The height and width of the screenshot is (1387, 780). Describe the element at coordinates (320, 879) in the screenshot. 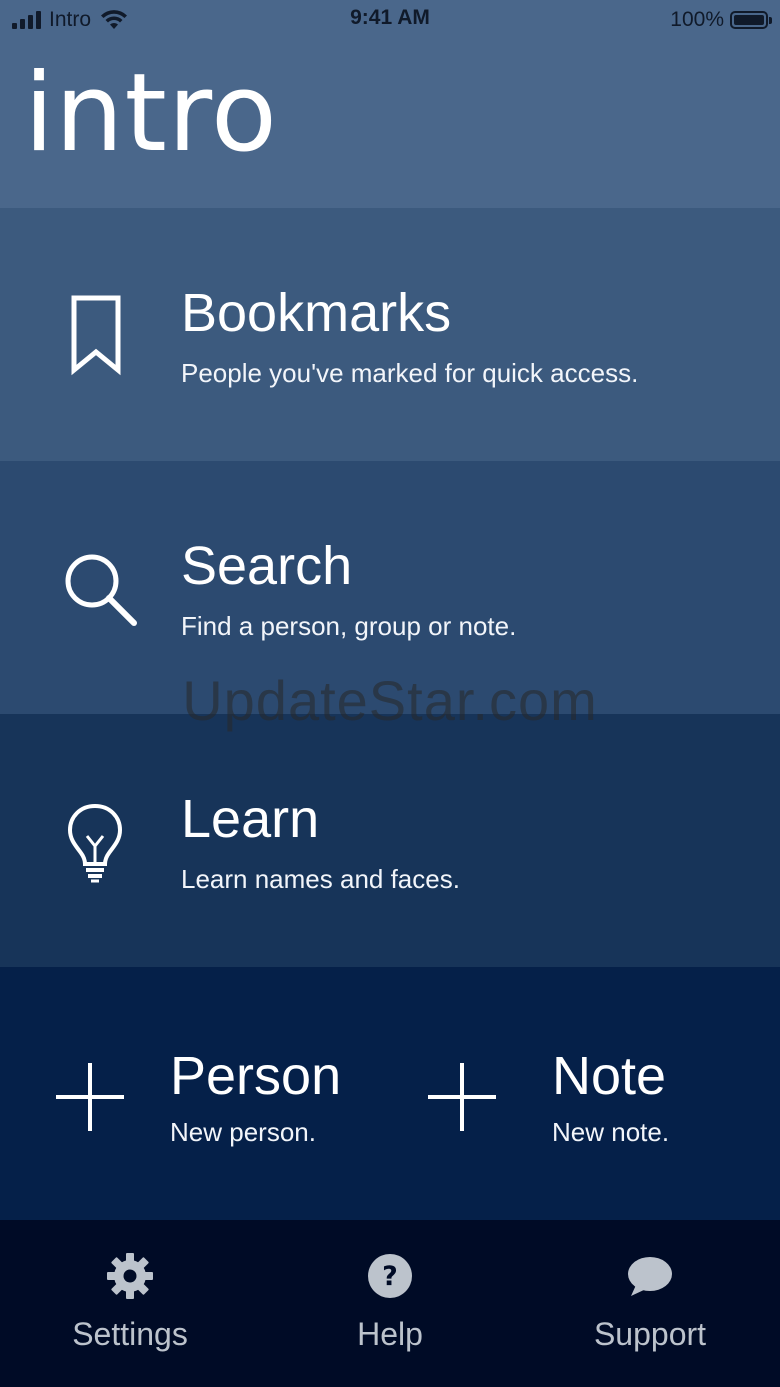

I see `learn-subtitle: Learn names and faces.` at that location.